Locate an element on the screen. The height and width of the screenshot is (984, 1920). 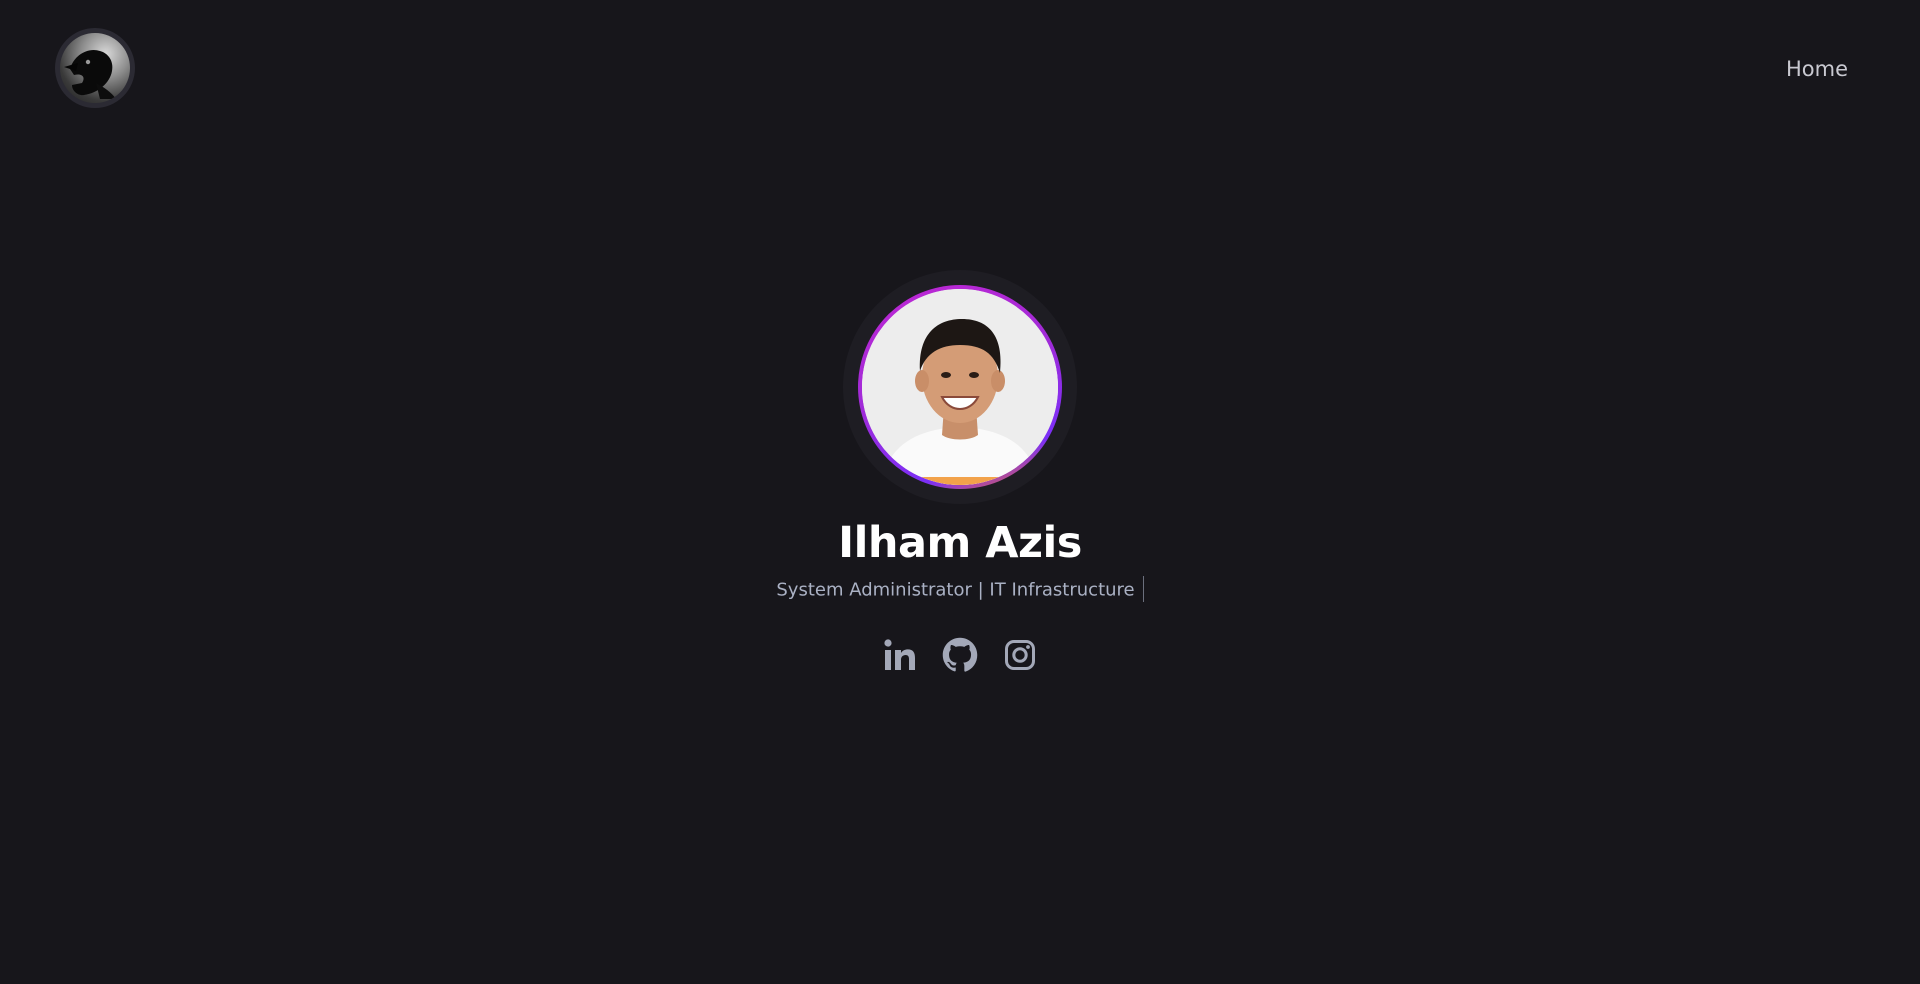
profile-name: Ilham Azis is located at coordinates (960, 543).